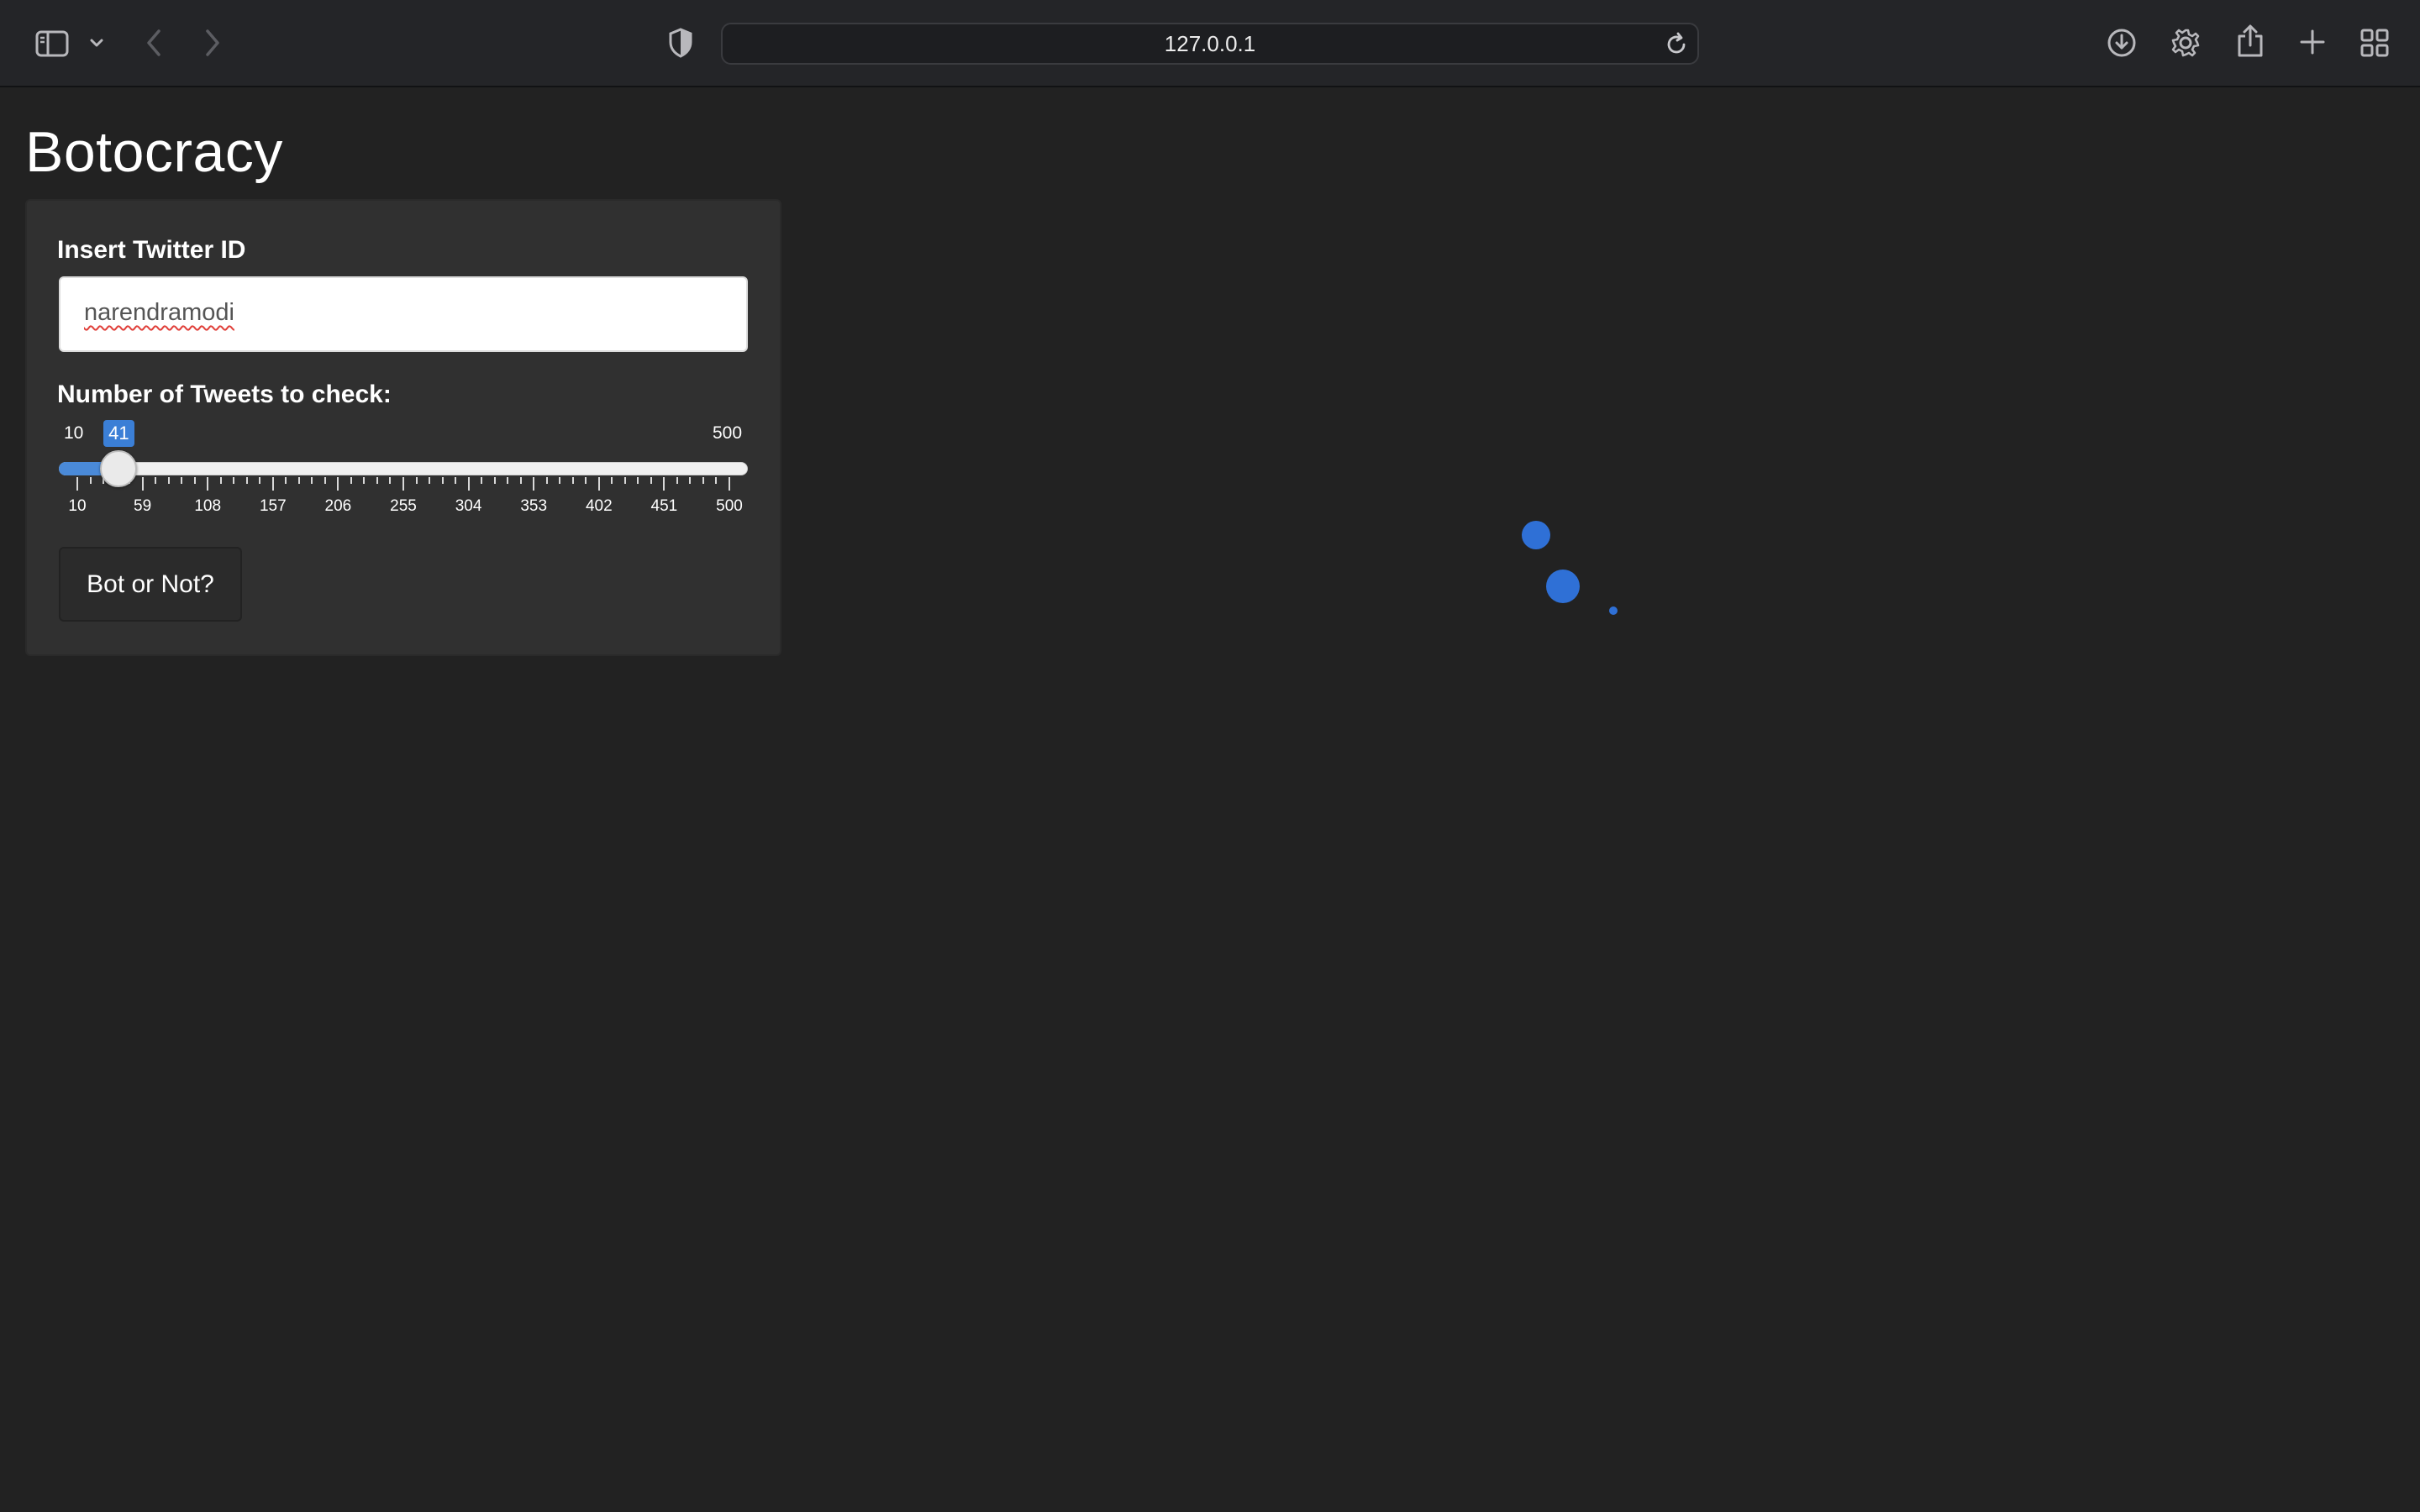  What do you see at coordinates (2375, 43) in the screenshot?
I see `grid-icon` at bounding box center [2375, 43].